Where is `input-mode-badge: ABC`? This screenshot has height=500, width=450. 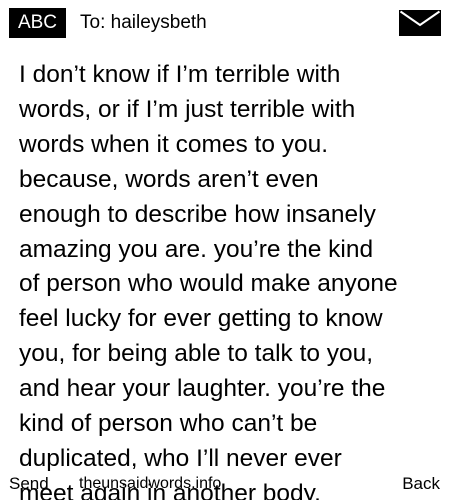
input-mode-badge: ABC is located at coordinates (37, 23).